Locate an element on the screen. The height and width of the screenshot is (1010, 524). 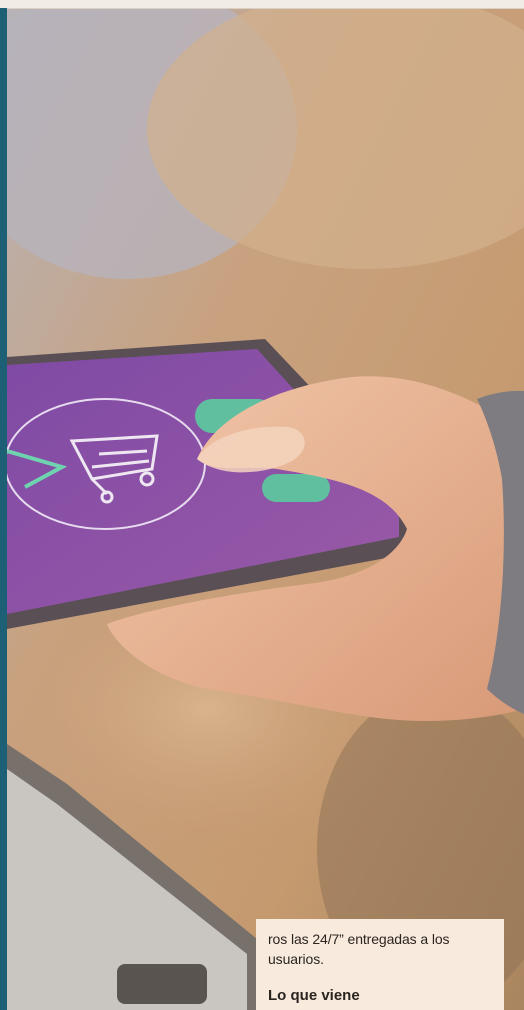
section-heading: Lo que viene is located at coordinates (314, 995).